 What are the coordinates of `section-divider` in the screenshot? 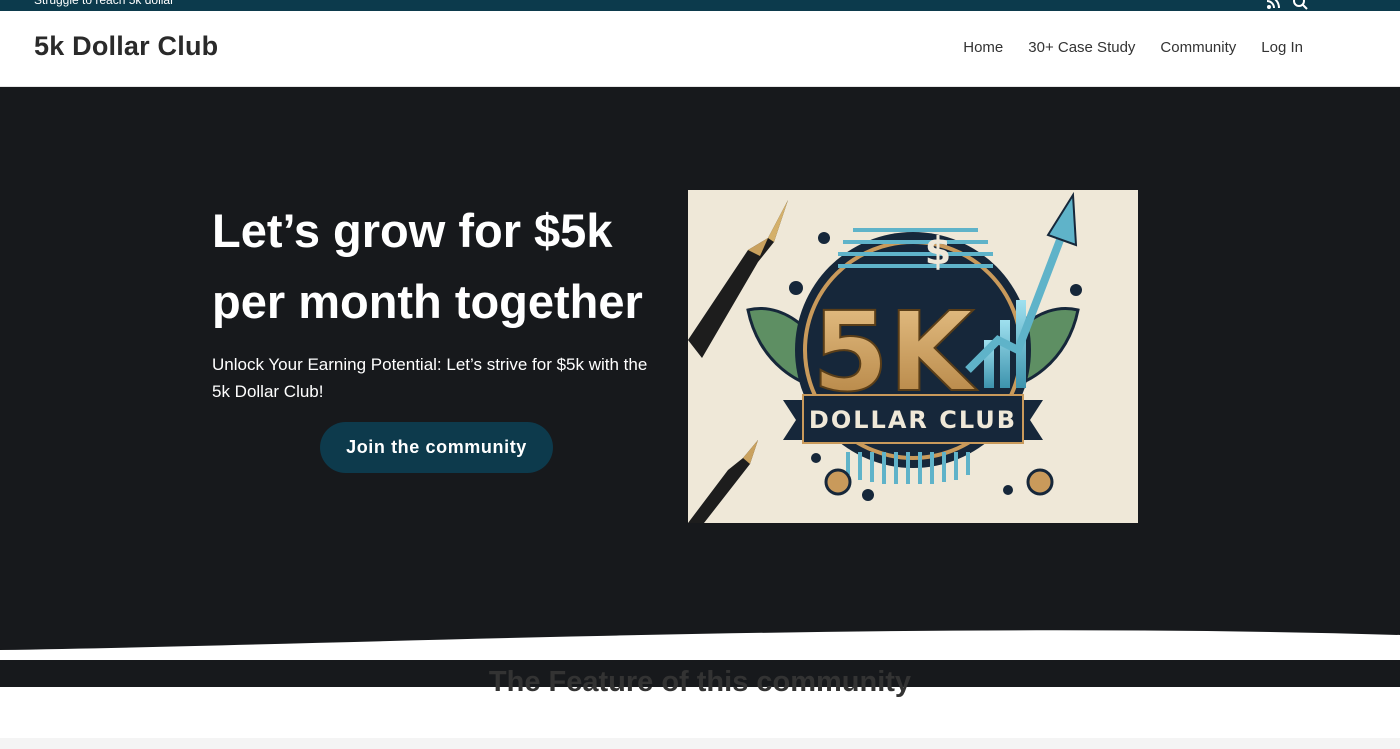 It's located at (700, 743).